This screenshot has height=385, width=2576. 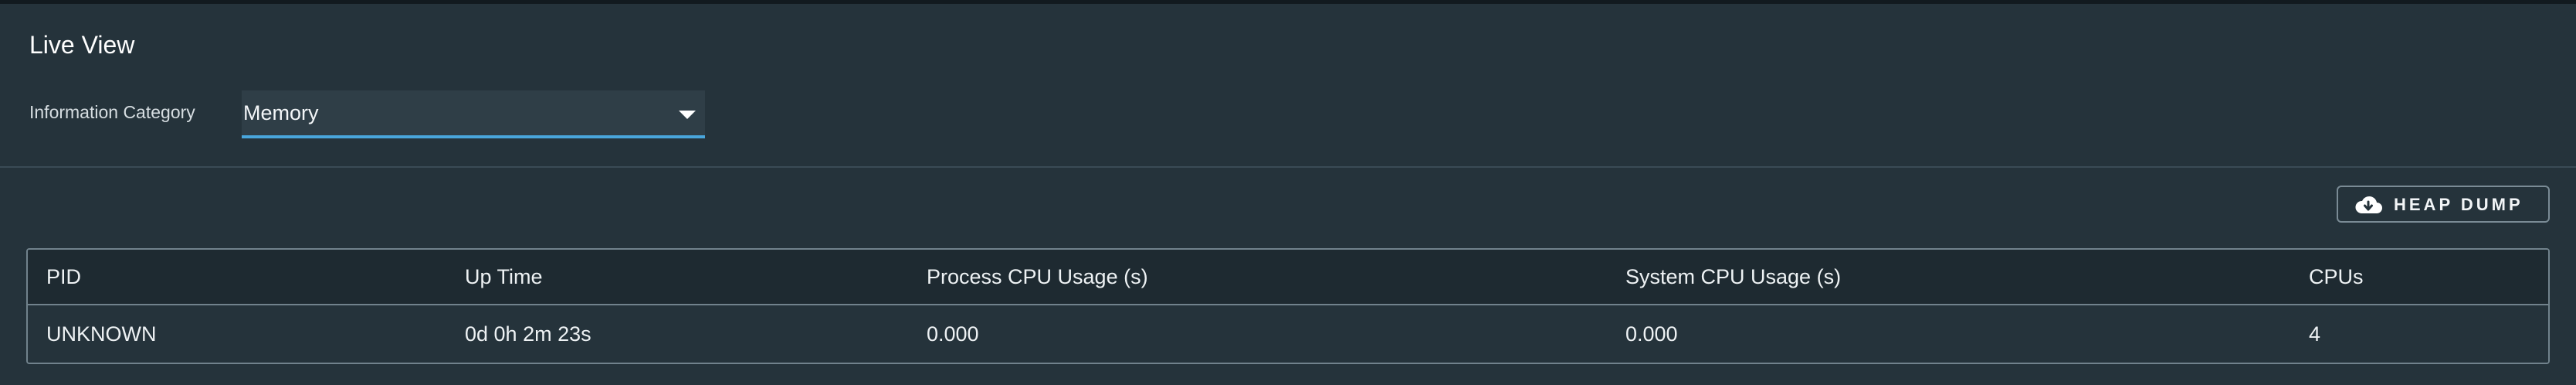 What do you see at coordinates (1288, 334) in the screenshot?
I see `table-row: UNKNOWN 0d 0h 2m 23s 0.000 0.000 4` at bounding box center [1288, 334].